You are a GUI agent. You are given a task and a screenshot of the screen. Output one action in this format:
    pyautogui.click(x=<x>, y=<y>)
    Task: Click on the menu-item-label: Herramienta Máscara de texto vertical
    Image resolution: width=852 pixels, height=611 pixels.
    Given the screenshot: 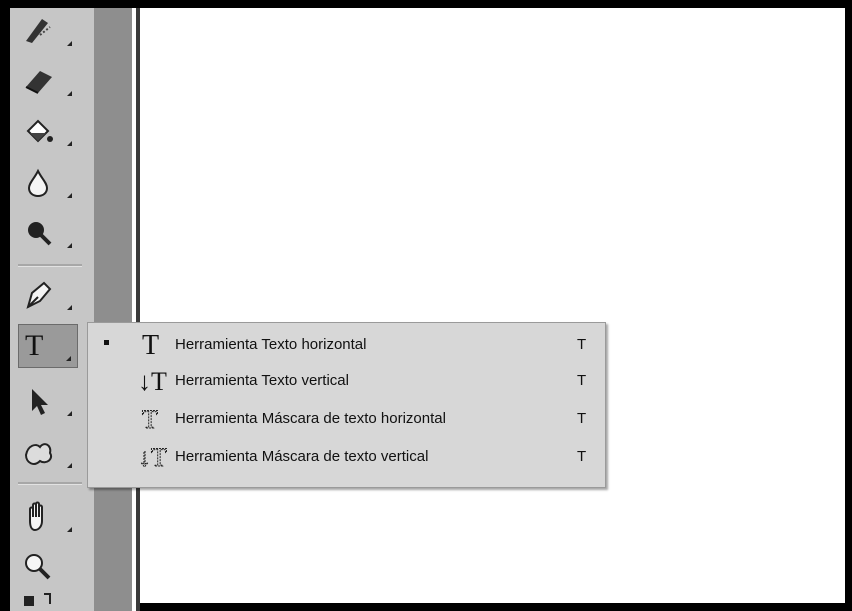 What is the action you would take?
    pyautogui.click(x=302, y=456)
    